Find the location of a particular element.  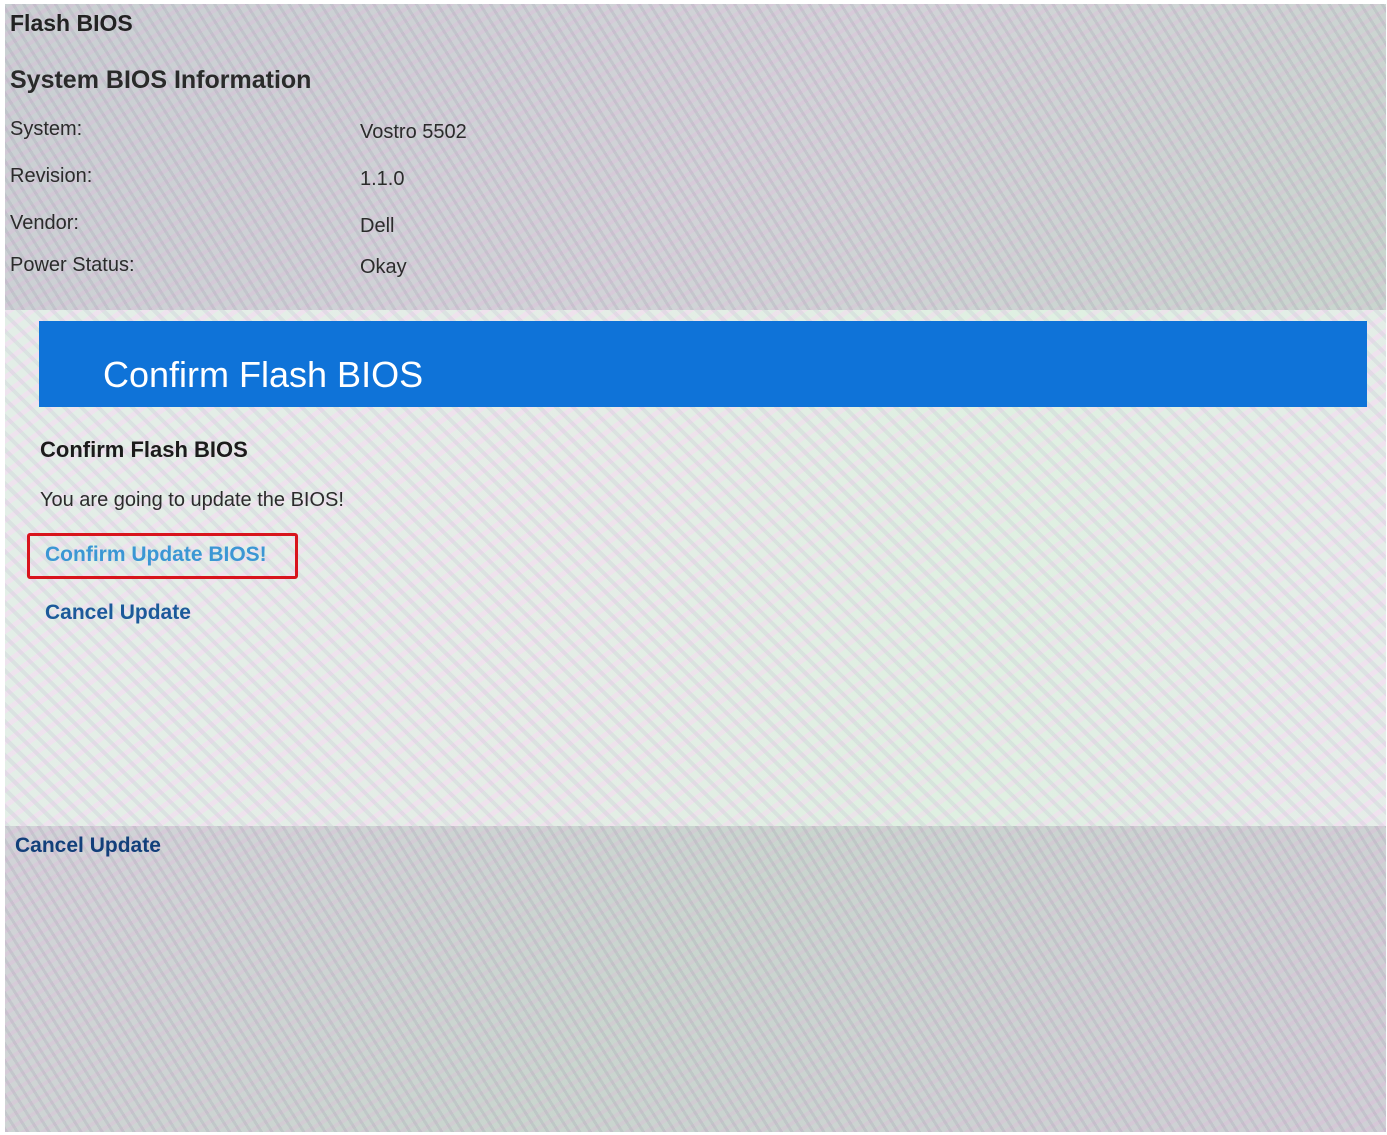

dialog-cancel-update-button: Cancel Update is located at coordinates (118, 613).